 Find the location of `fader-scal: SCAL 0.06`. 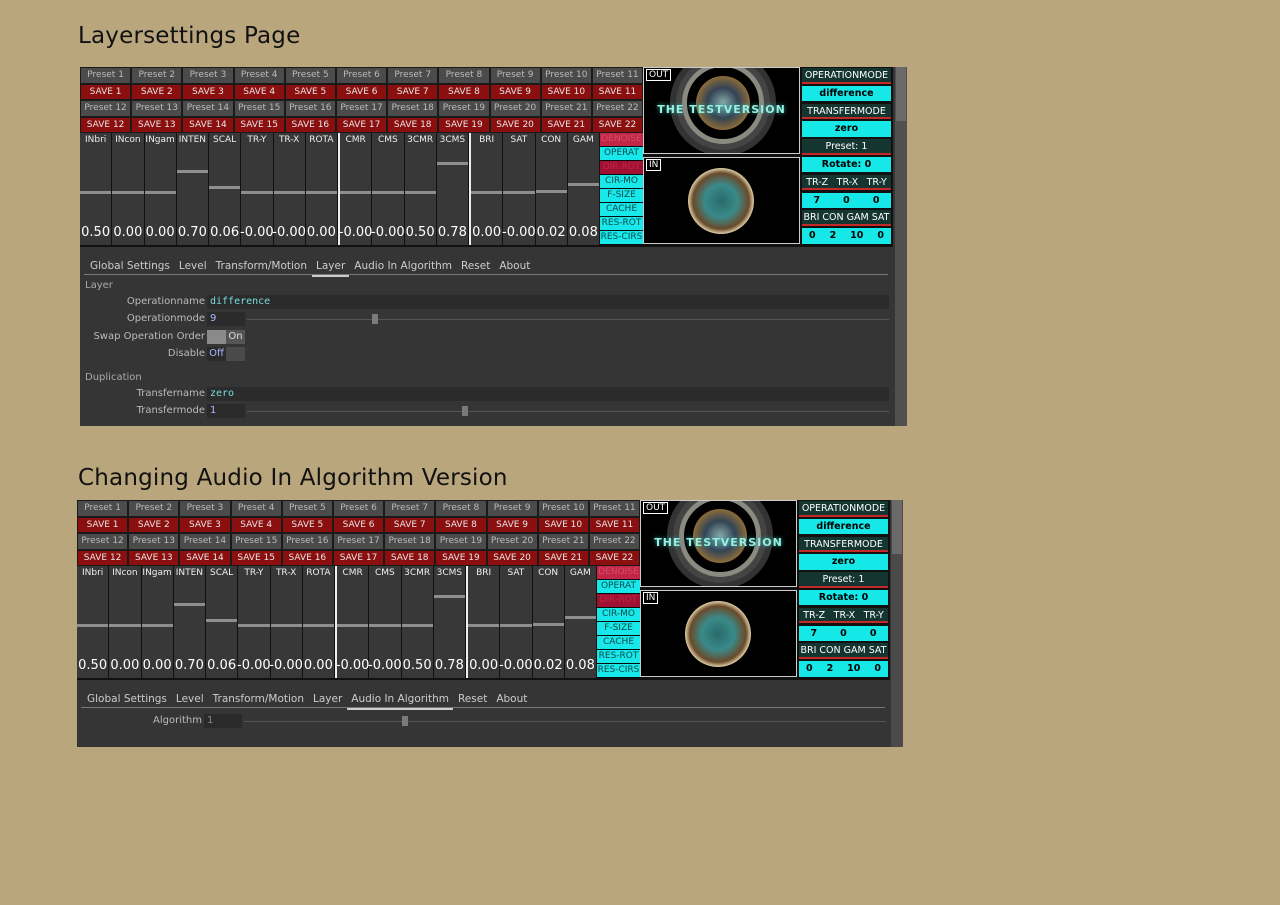

fader-scal: SCAL 0.06 is located at coordinates (225, 189).